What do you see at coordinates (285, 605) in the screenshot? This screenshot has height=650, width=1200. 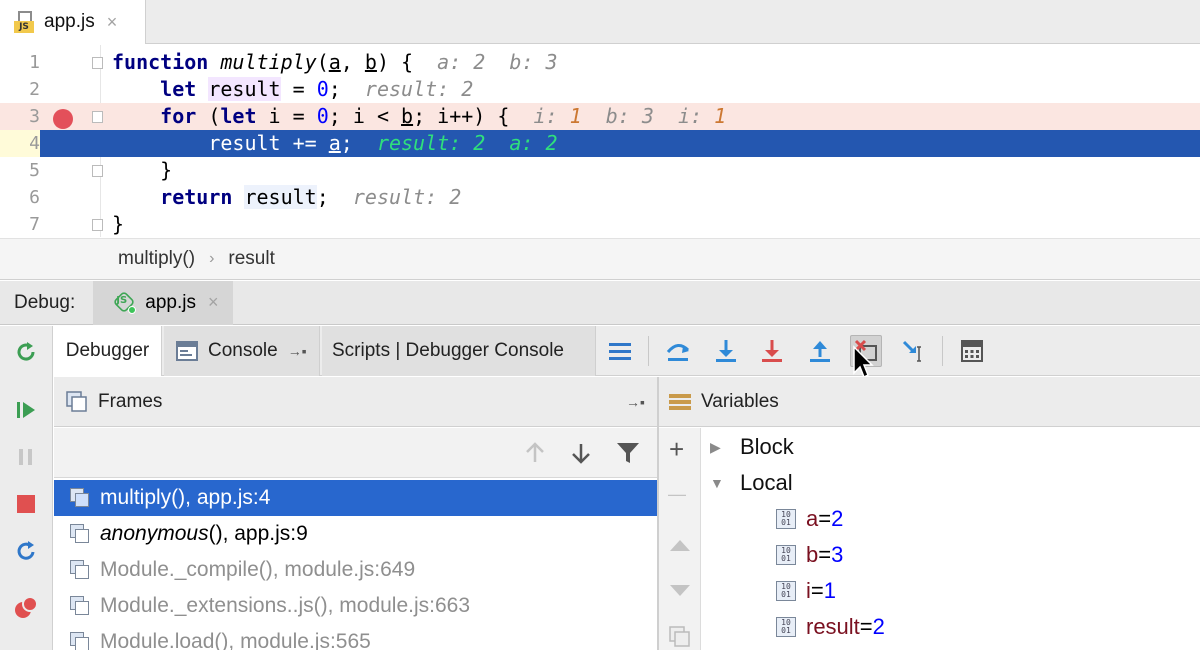 I see `frame-label: Module._extensions..js(), module.js:663` at bounding box center [285, 605].